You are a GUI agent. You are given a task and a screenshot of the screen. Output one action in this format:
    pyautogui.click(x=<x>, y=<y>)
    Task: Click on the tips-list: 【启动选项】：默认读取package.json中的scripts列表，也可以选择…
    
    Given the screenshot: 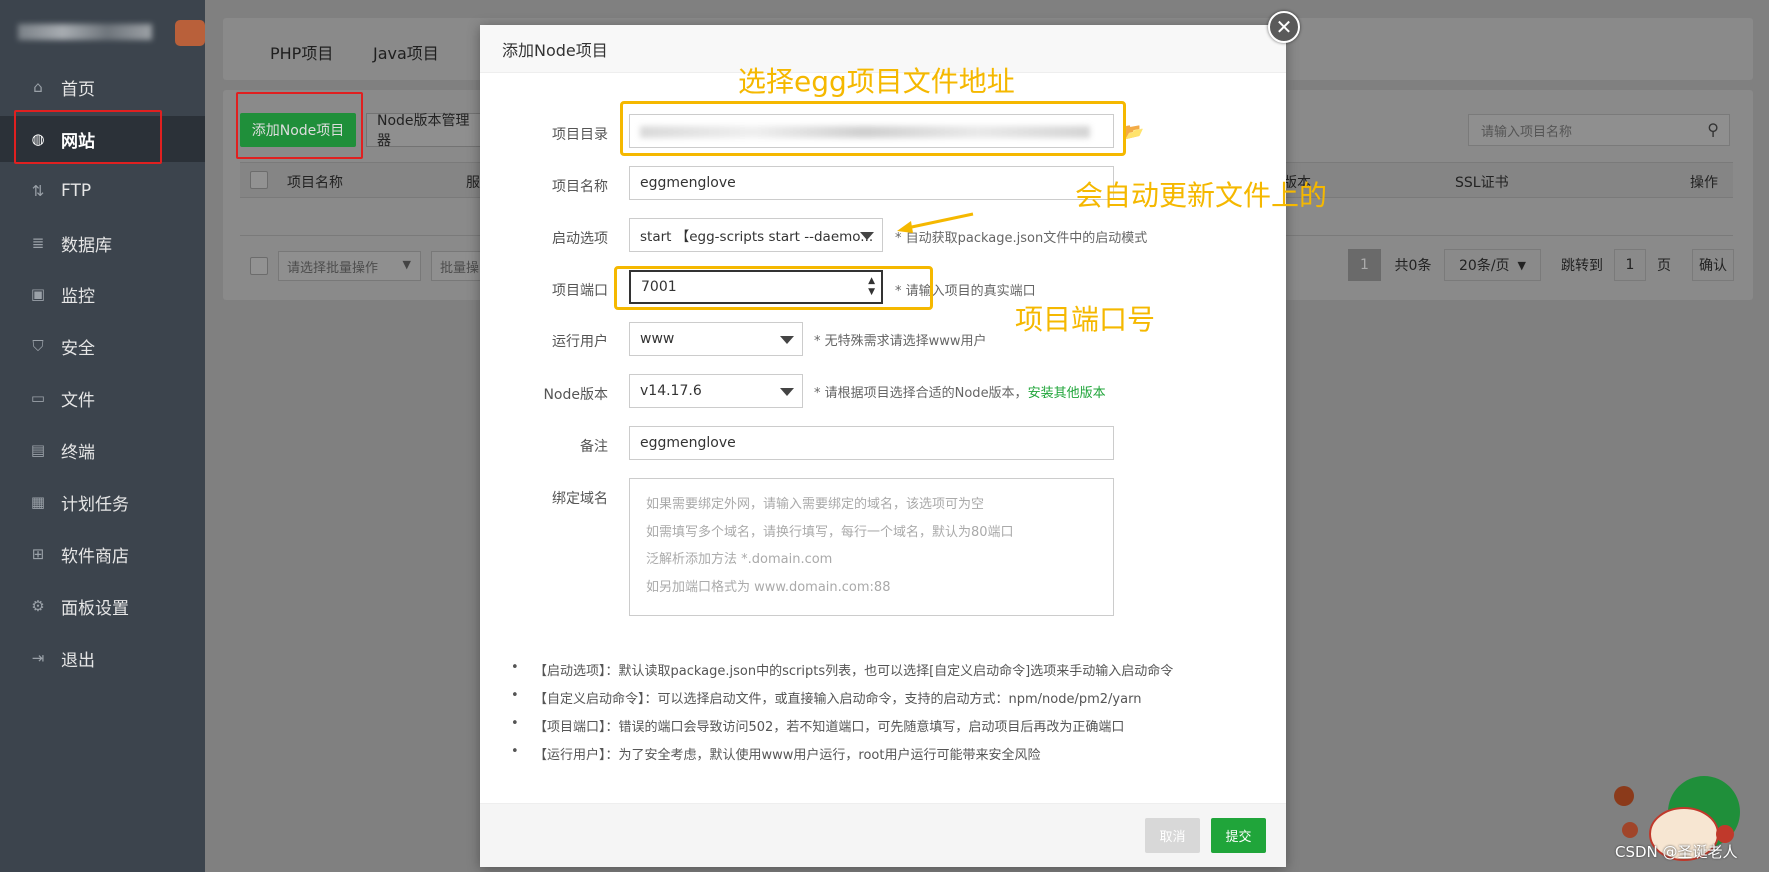 What is the action you would take?
    pyautogui.click(x=881, y=716)
    